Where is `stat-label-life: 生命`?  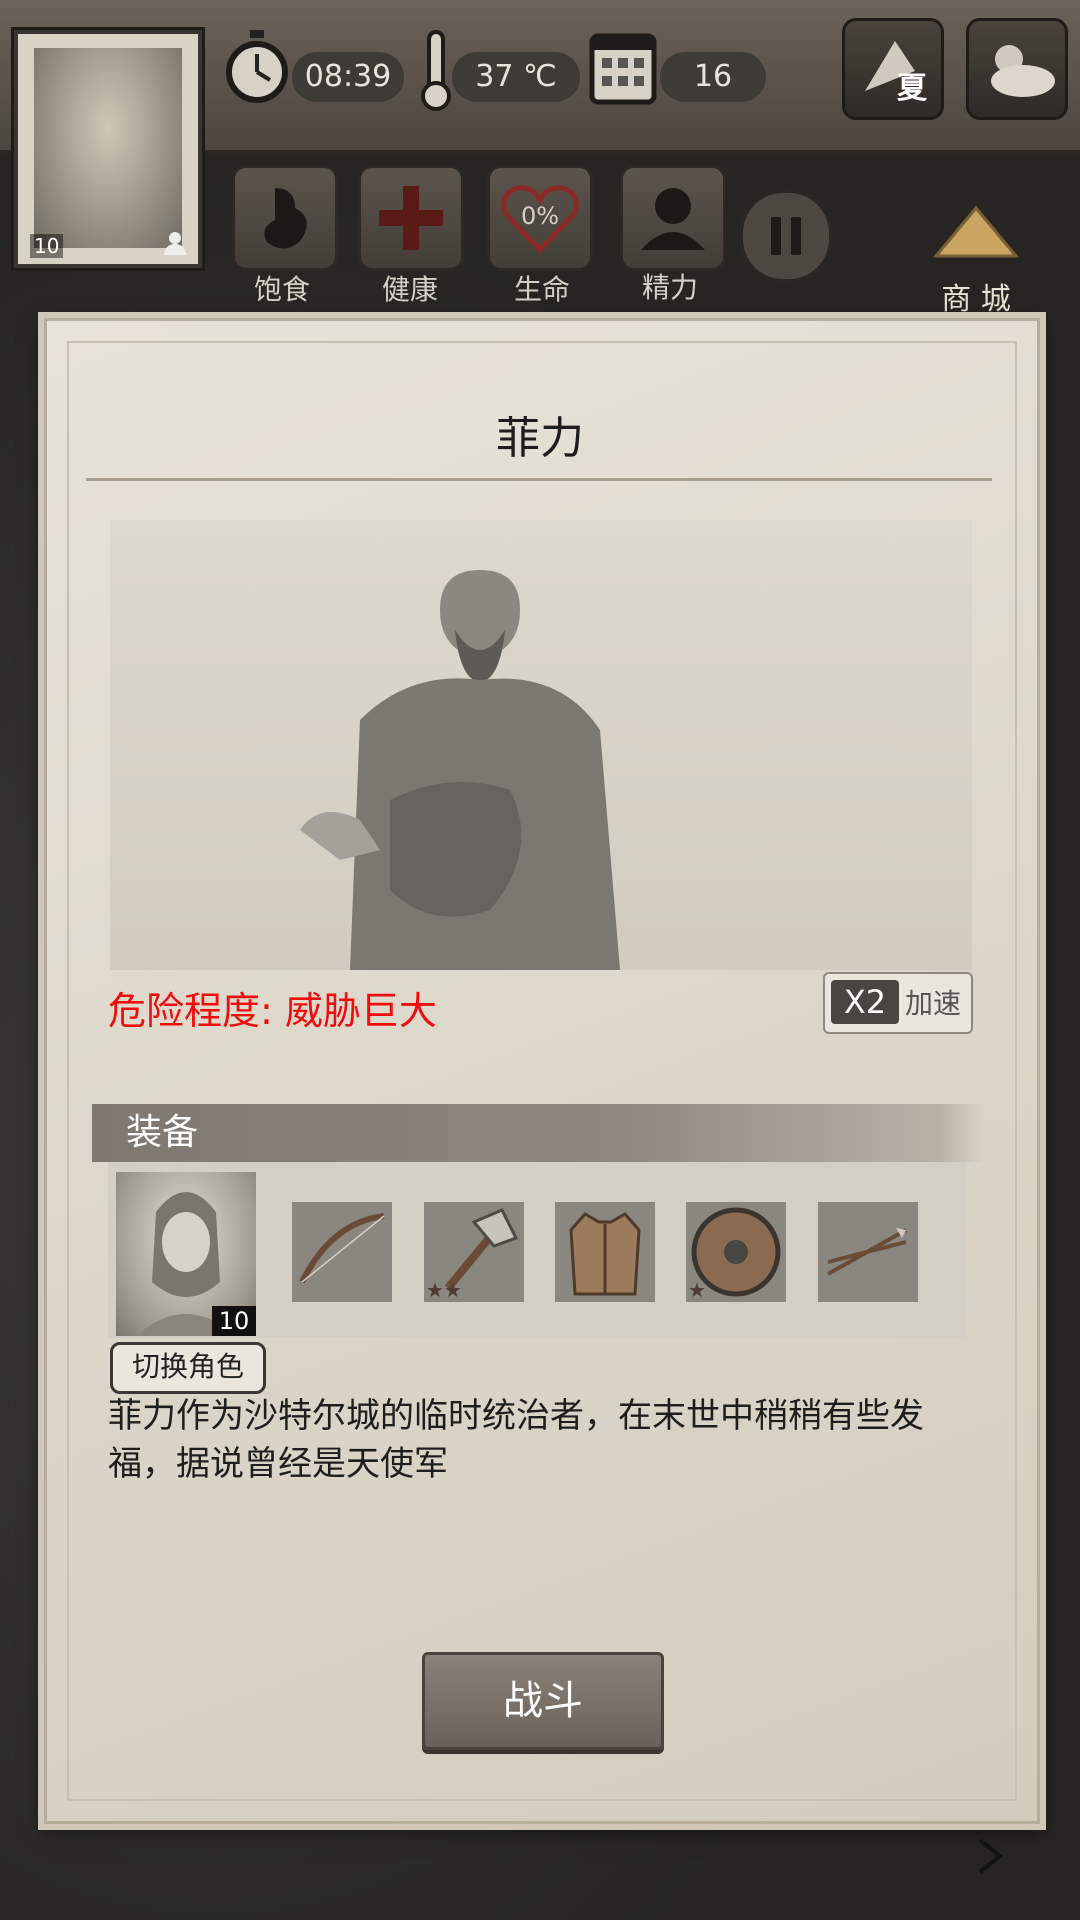 stat-label-life: 生命 is located at coordinates (541, 289).